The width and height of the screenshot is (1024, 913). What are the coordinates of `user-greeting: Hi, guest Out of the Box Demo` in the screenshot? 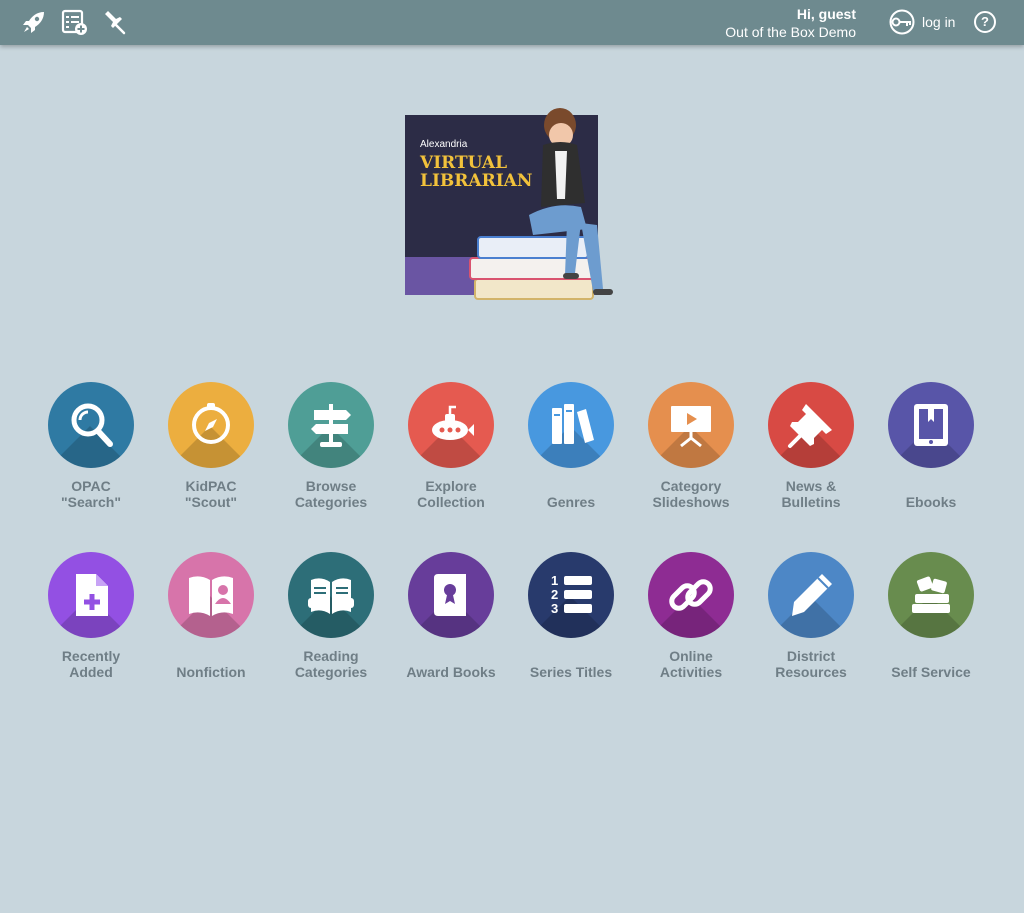 It's located at (790, 23).